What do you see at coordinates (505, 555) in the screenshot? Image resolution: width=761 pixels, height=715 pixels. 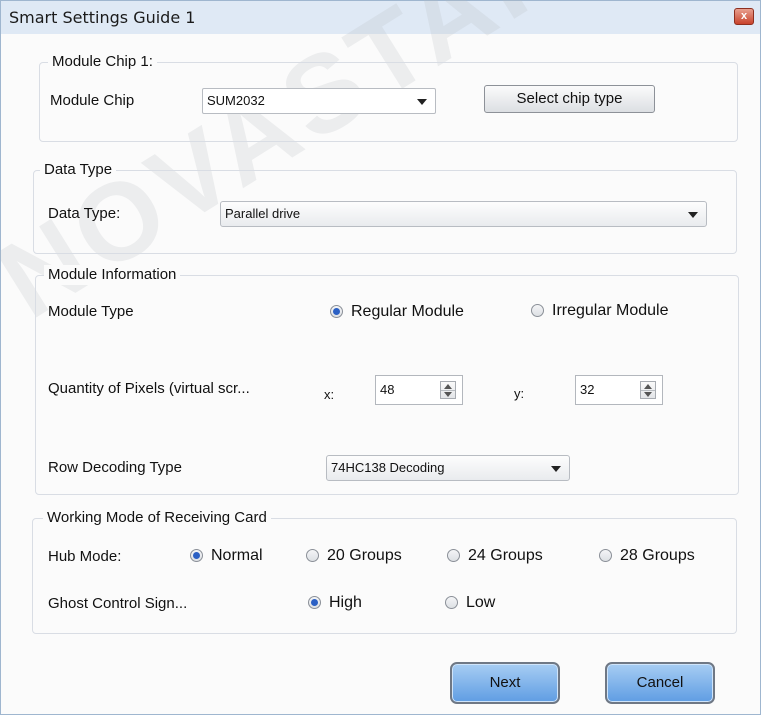 I see `hub-option-label: 24 Groups` at bounding box center [505, 555].